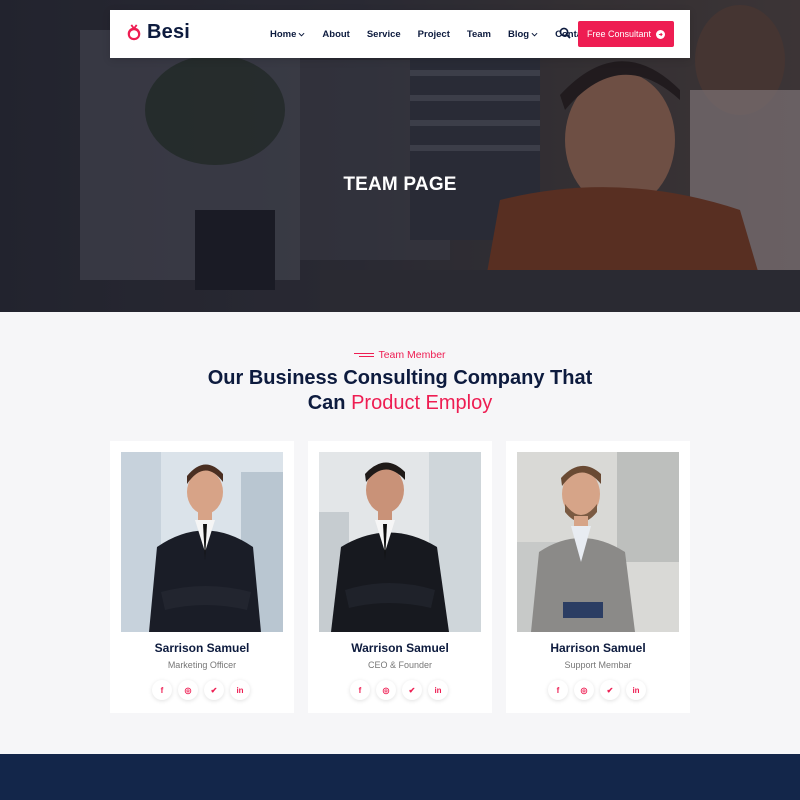 This screenshot has height=800, width=800. I want to click on nav-team-label: Team, so click(478, 34).